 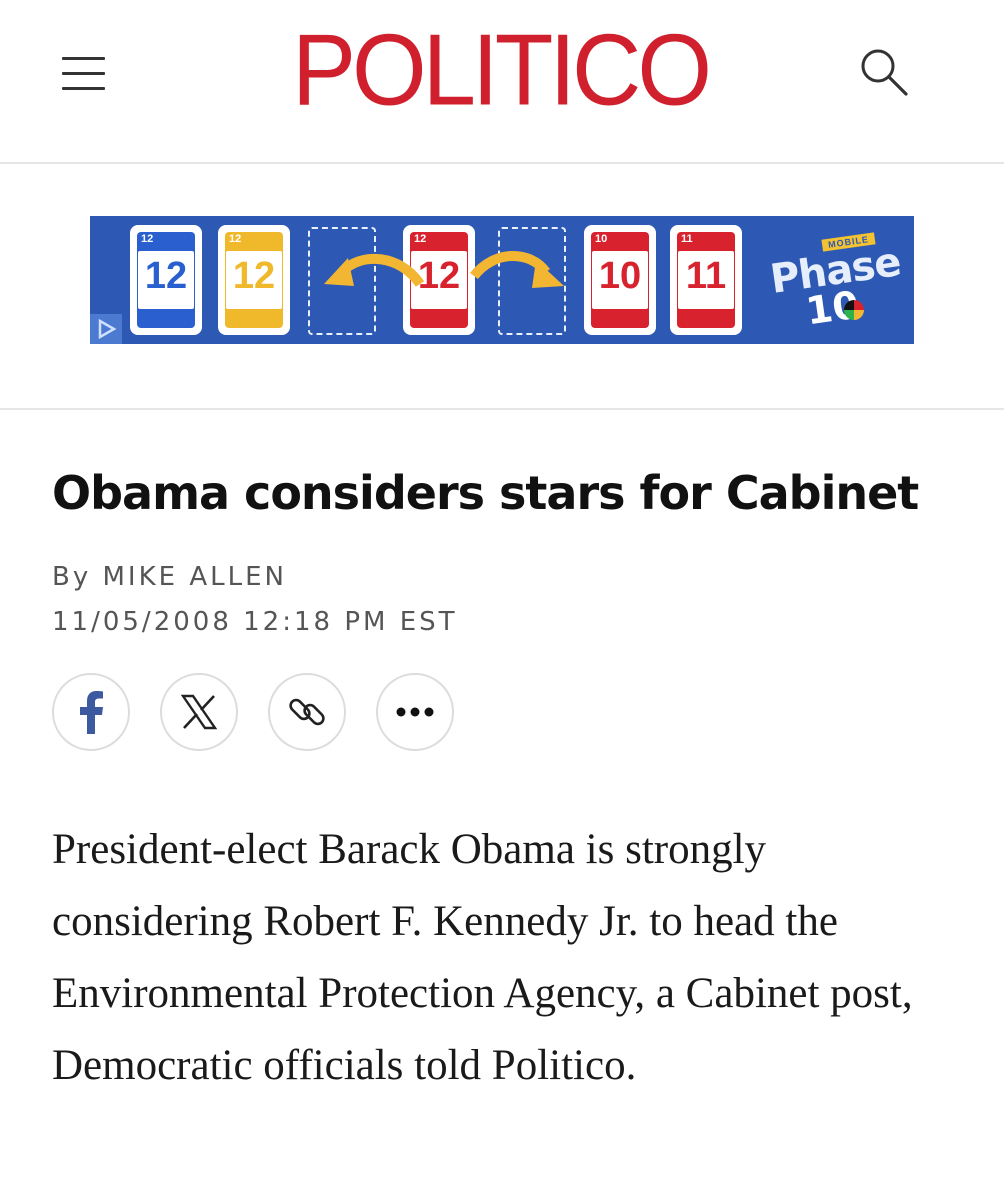 I want to click on ad-card-red-10: 10 10, so click(x=620, y=280).